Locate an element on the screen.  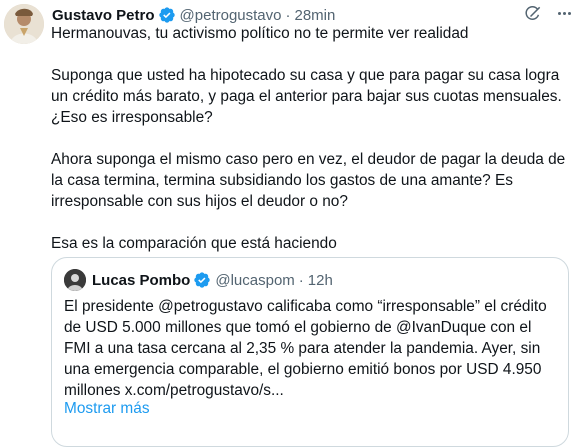
show-more-link: Mostrar más is located at coordinates (107, 408).